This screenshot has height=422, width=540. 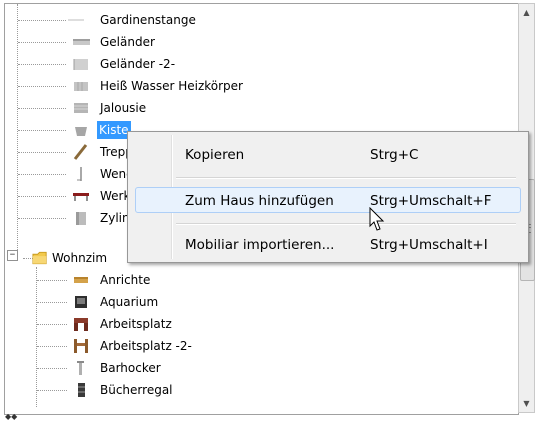 What do you see at coordinates (431, 201) in the screenshot?
I see `menu-item-shortcut: Strg+Umschalt+F` at bounding box center [431, 201].